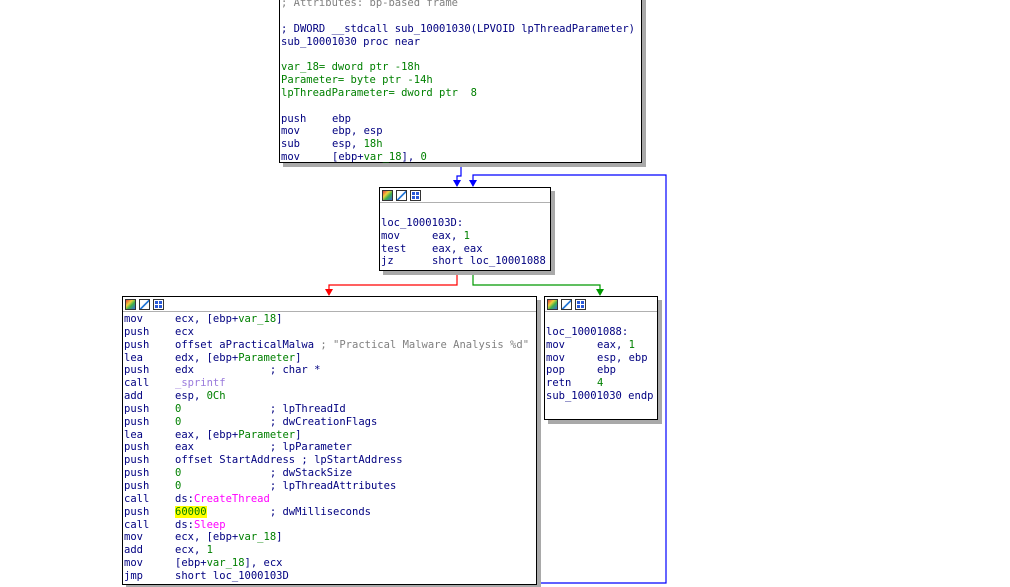 The image size is (1010, 587). I want to click on edge-false-branch-arrow, so click(329, 292).